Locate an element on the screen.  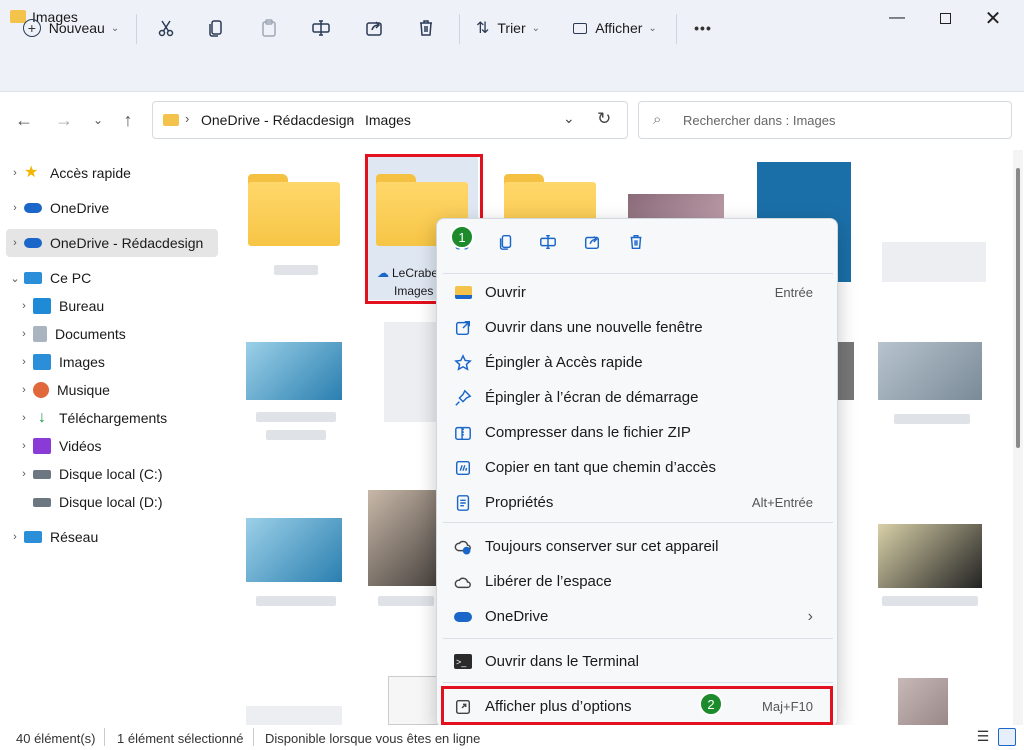
collapse-chevron-icon: ⌄ is located at coordinates (15, 278).